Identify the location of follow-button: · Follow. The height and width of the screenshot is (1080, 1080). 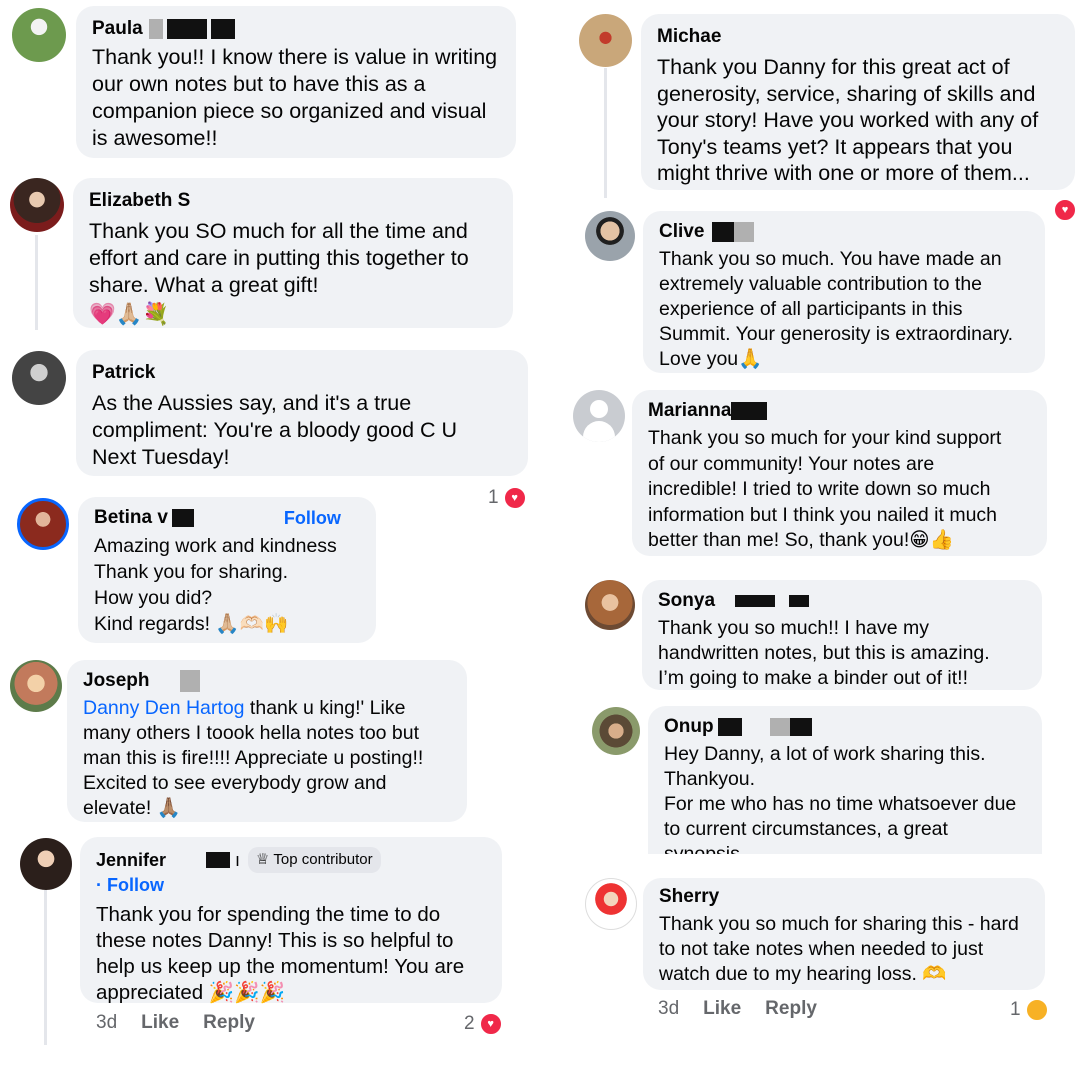
(291, 885).